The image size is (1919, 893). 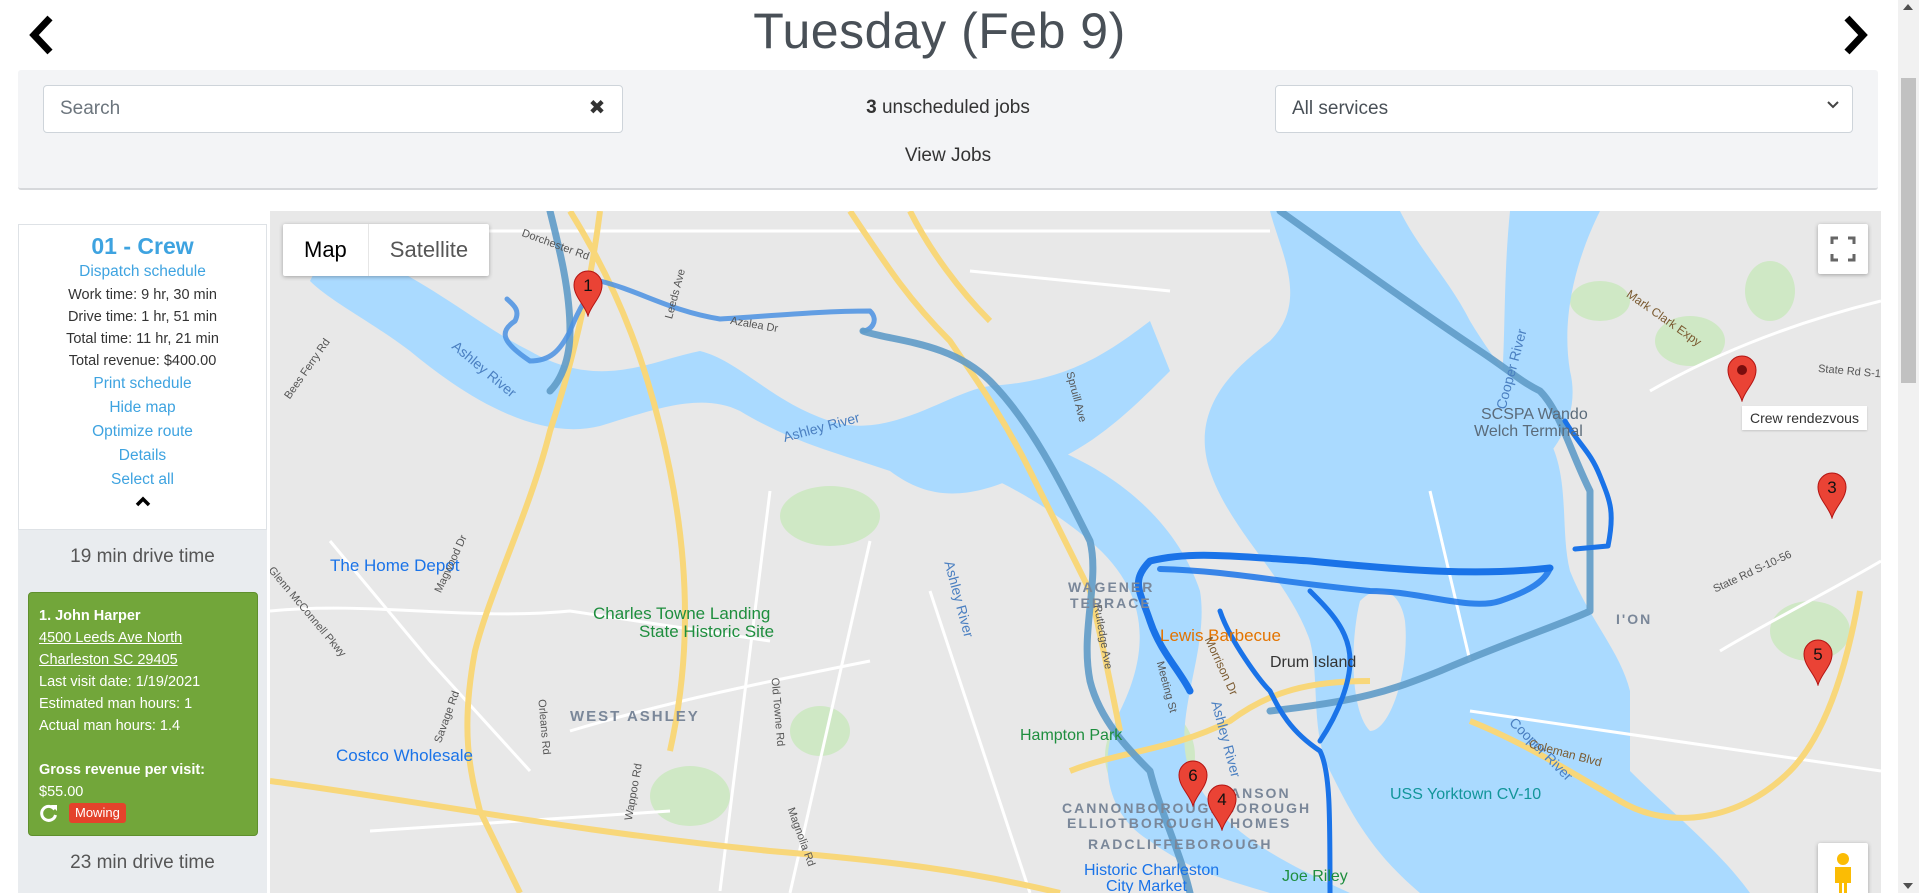 I want to click on street-view-pegman, so click(x=1843, y=868).